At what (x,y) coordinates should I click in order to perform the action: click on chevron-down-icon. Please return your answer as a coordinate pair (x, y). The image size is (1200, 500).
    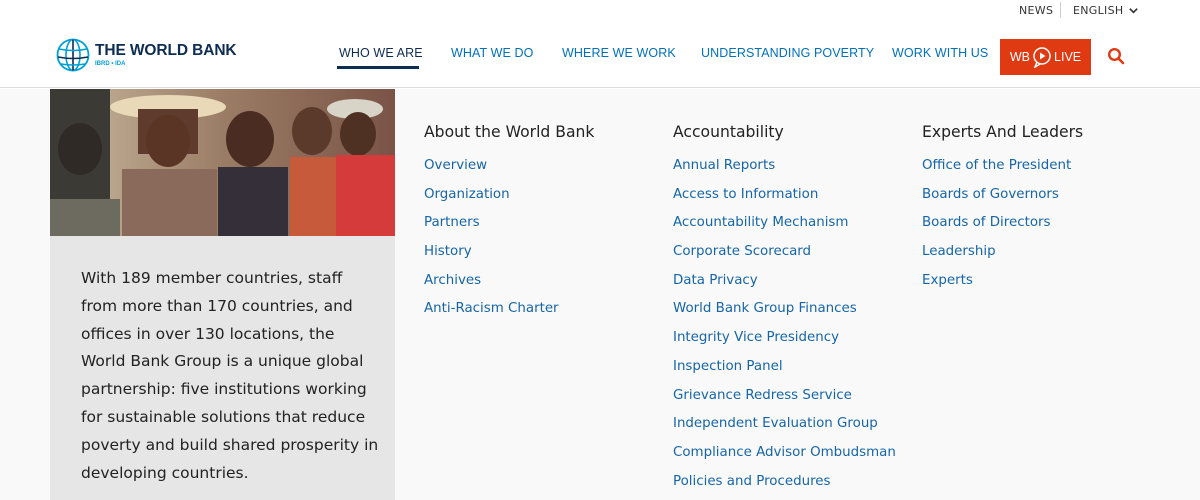
    Looking at the image, I should click on (1134, 11).